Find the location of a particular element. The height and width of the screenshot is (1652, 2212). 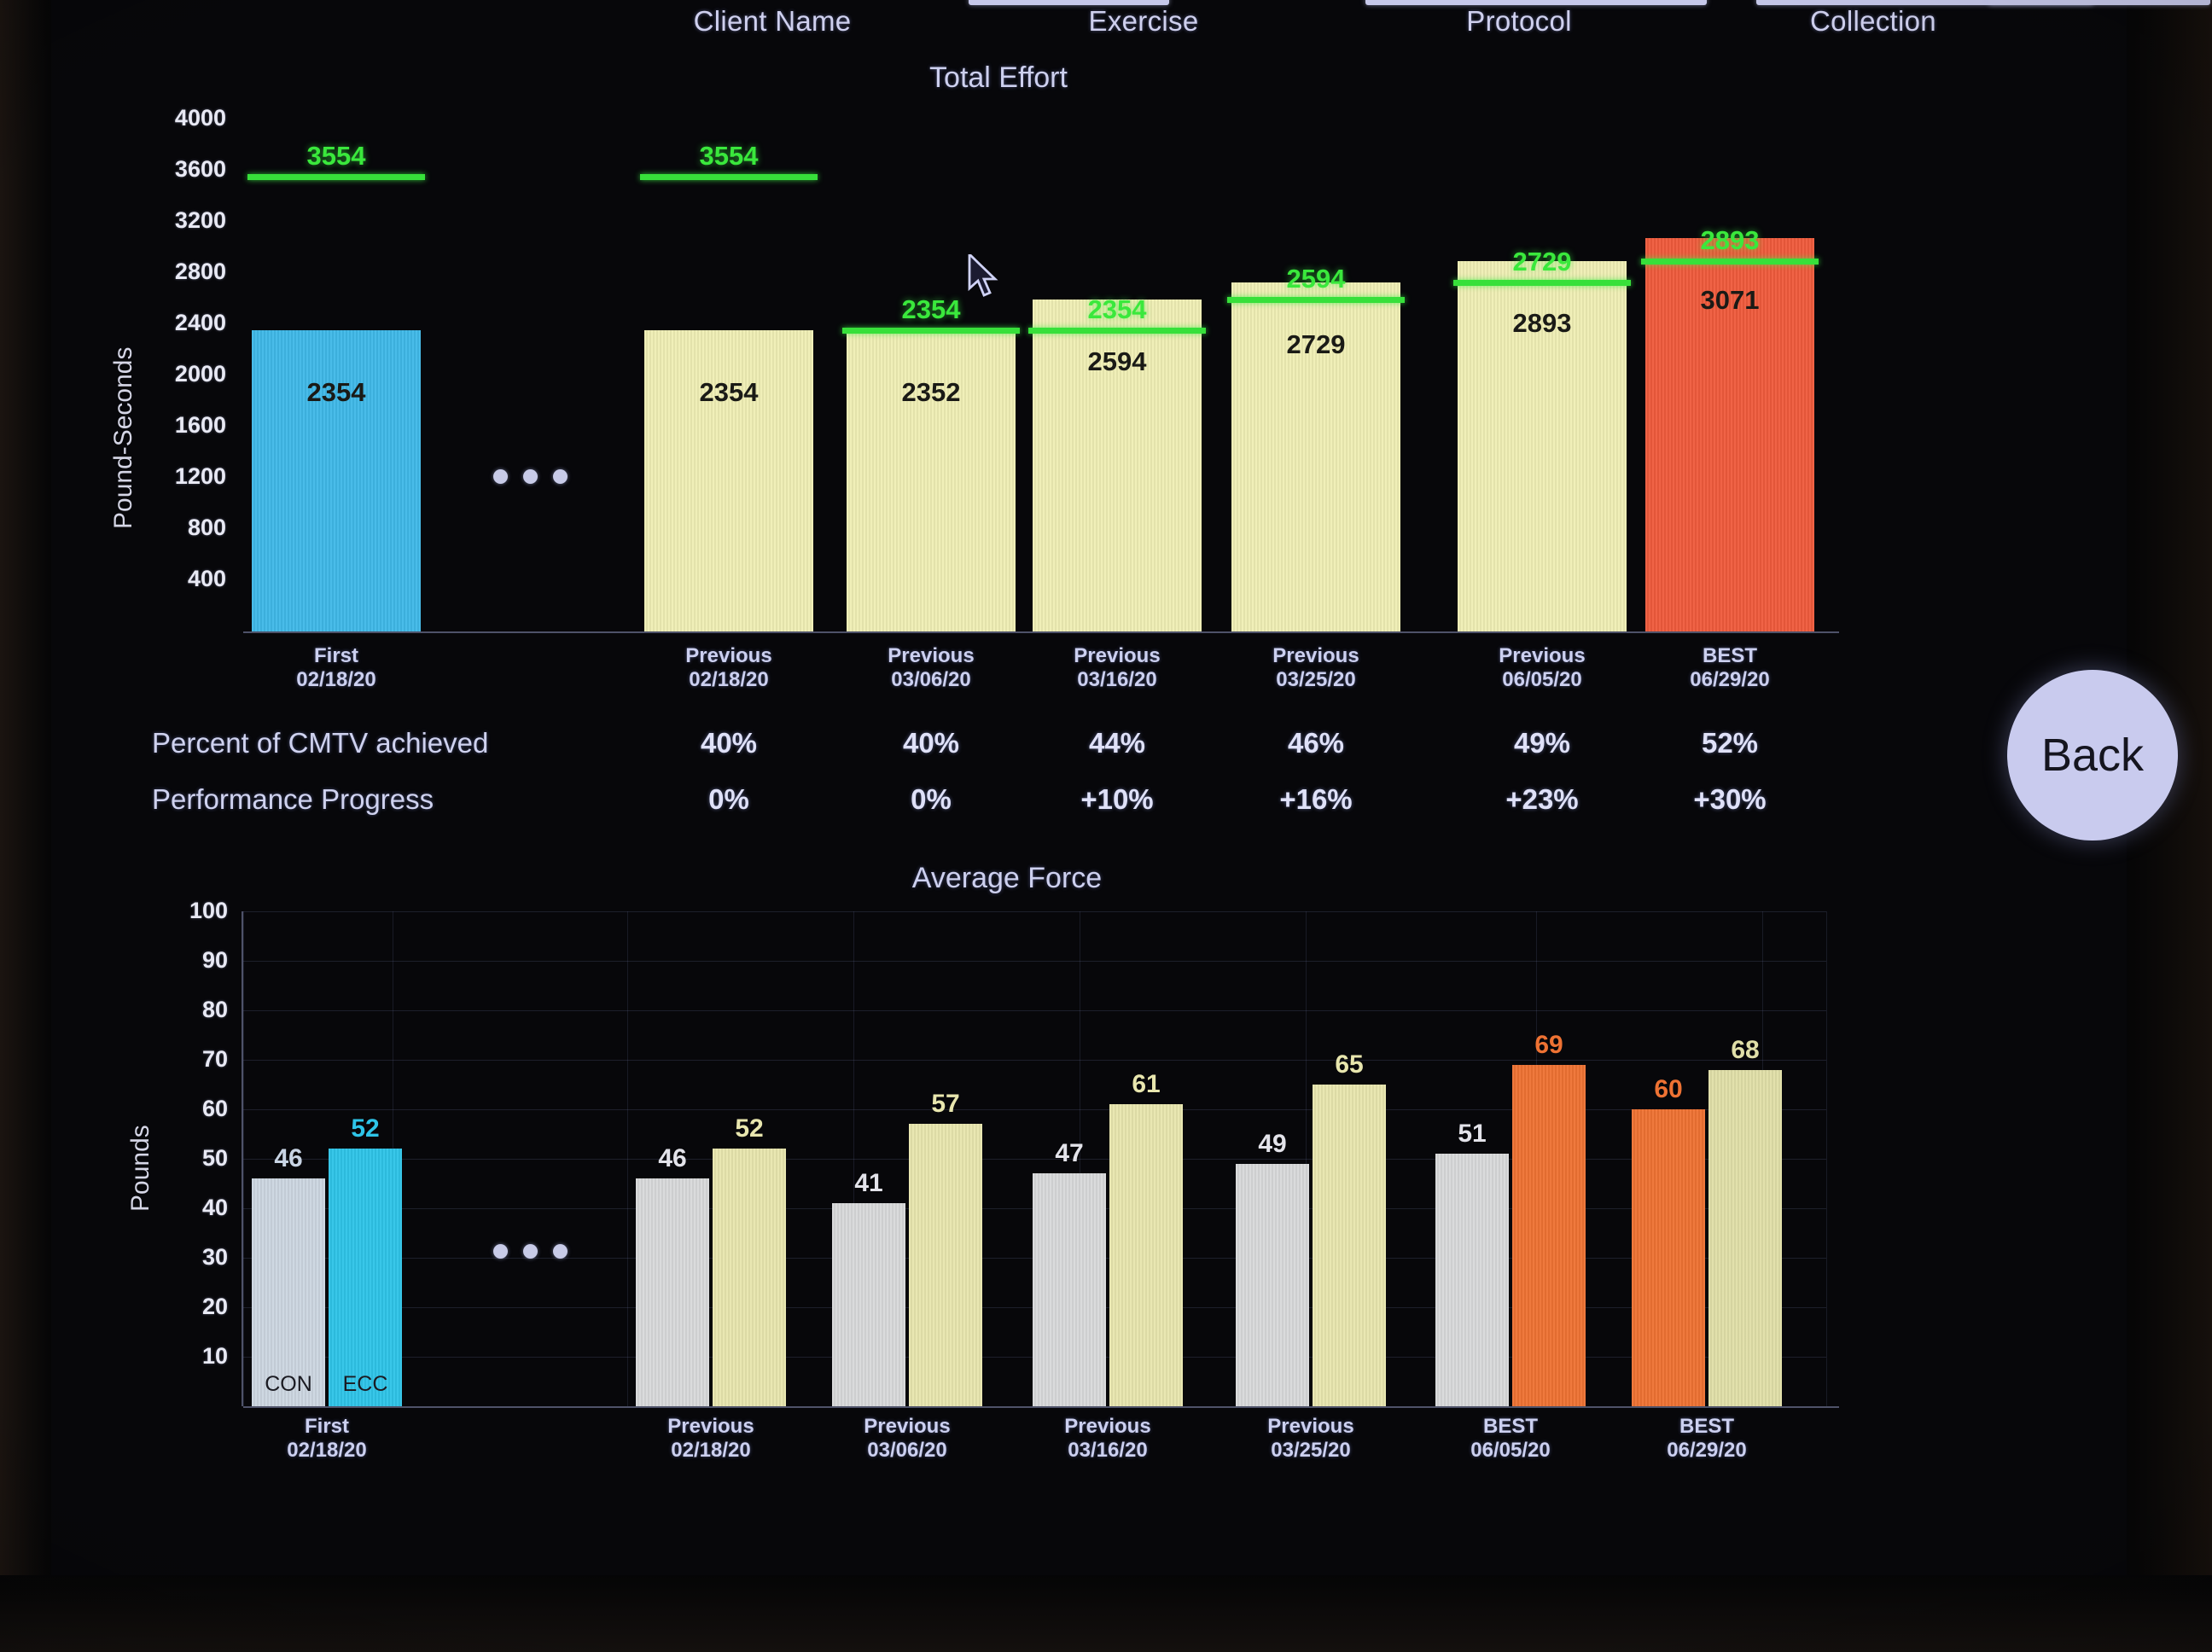

target-value-label-5: 2729 is located at coordinates (1542, 261).